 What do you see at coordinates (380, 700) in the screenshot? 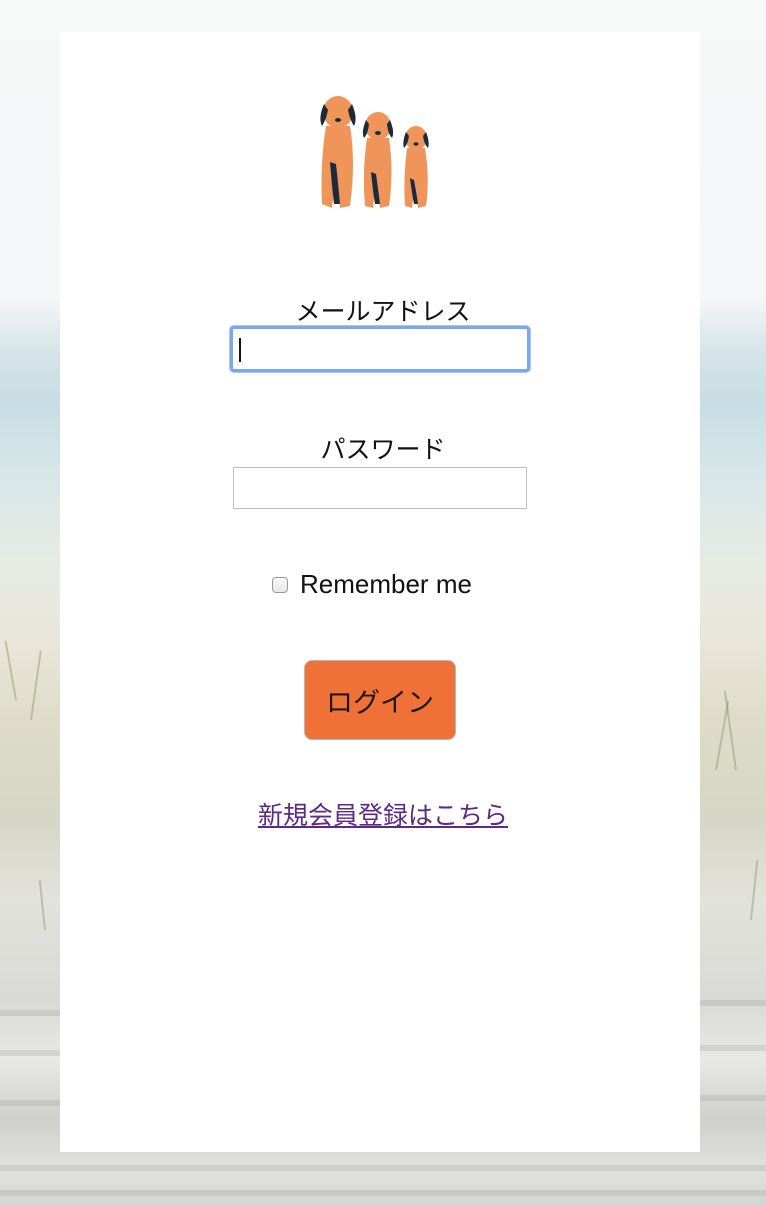
I see `login-button: ログイン` at bounding box center [380, 700].